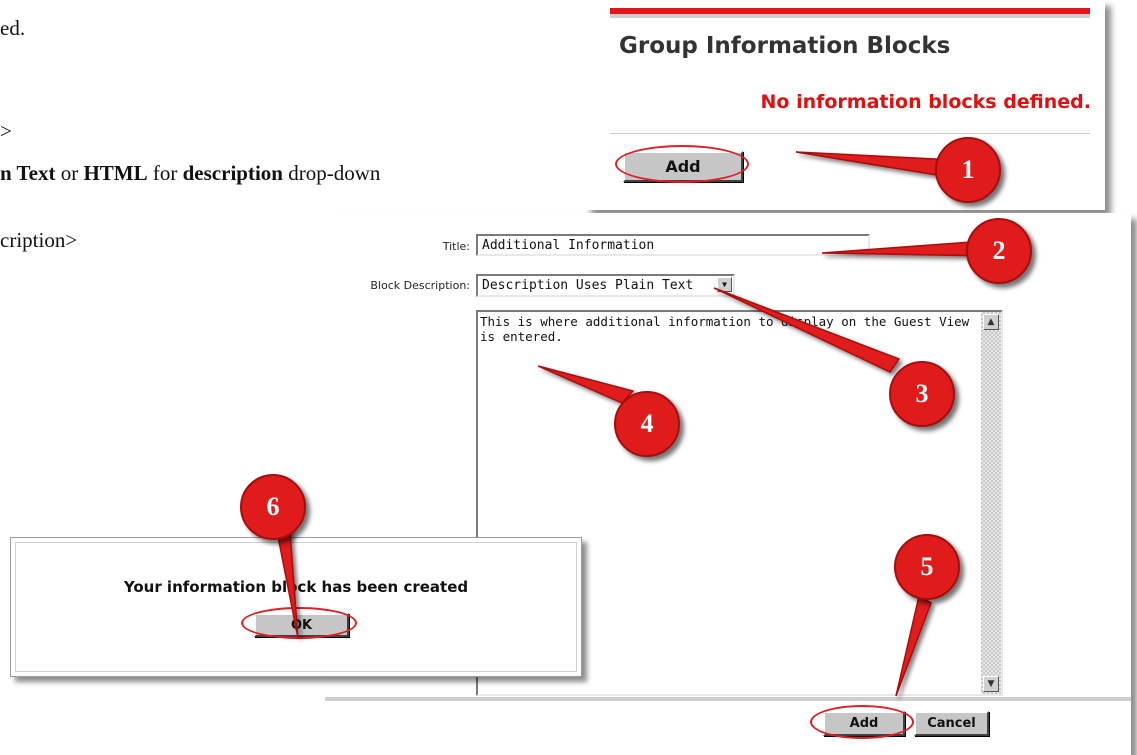 This screenshot has height=755, width=1137. Describe the element at coordinates (968, 170) in the screenshot. I see `callout-badge-1: 1` at that location.